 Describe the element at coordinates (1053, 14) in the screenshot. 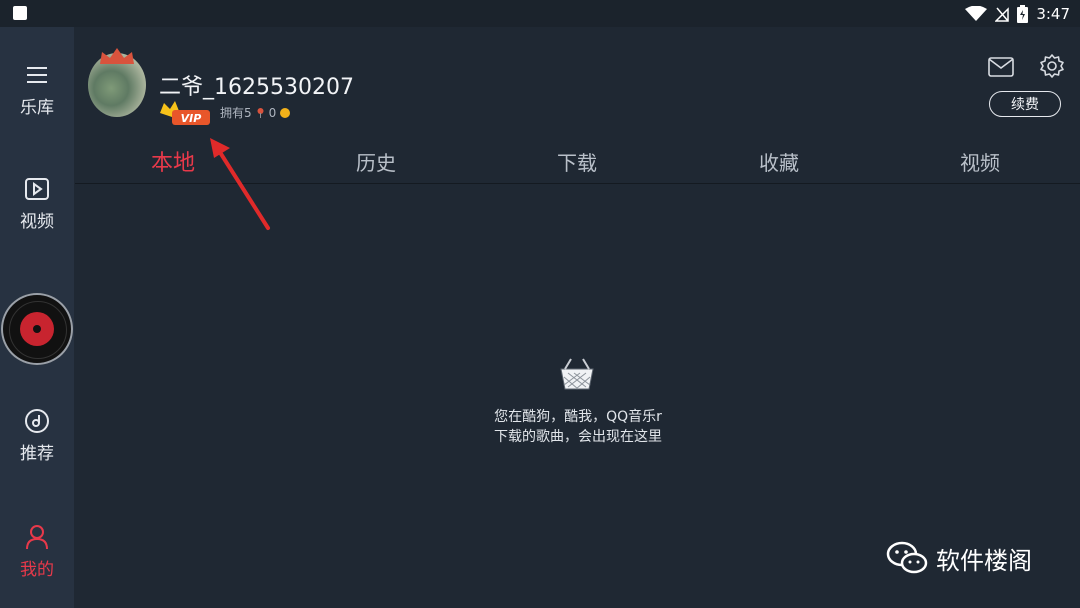

I see `status-time: 3:47` at that location.